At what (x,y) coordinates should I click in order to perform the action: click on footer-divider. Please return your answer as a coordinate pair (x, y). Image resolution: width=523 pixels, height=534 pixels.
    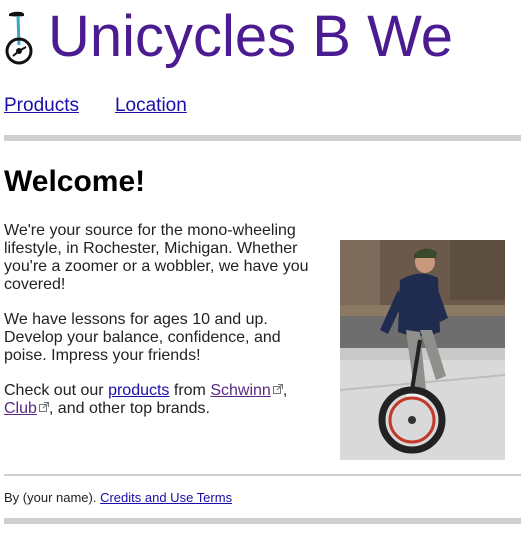
    Looking at the image, I should click on (262, 475).